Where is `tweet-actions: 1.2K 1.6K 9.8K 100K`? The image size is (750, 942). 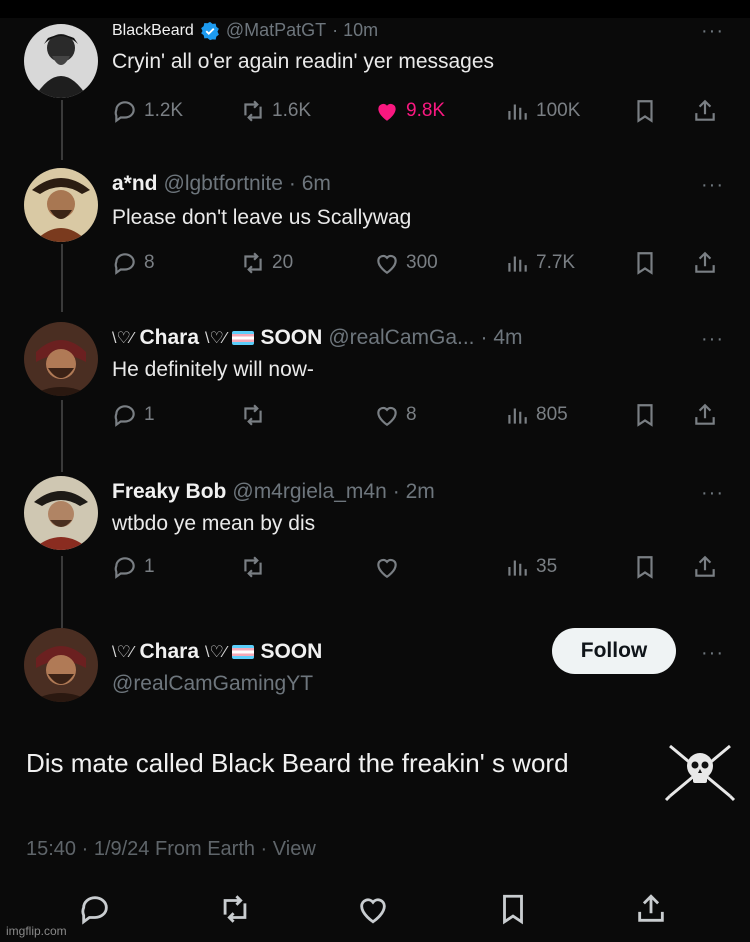 tweet-actions: 1.2K 1.6K 9.8K 100K is located at coordinates (422, 113).